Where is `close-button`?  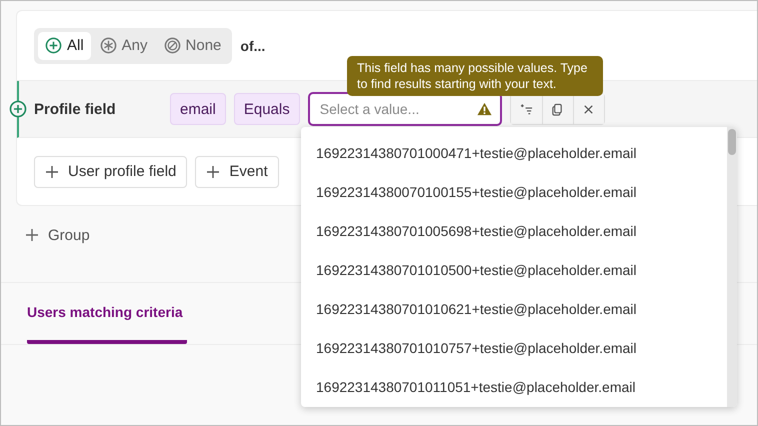 close-button is located at coordinates (588, 109).